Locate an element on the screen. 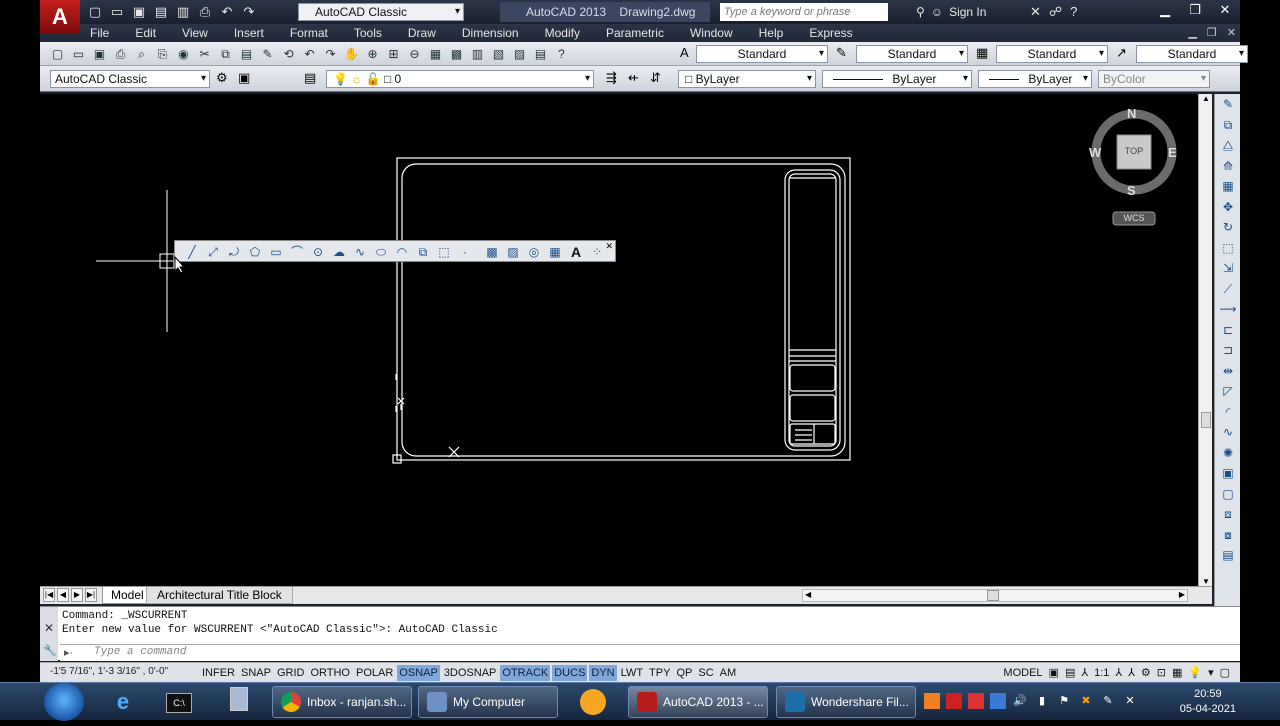 This screenshot has height=726, width=1280. draworder-below-icon: ⧇ is located at coordinates (1228, 535).